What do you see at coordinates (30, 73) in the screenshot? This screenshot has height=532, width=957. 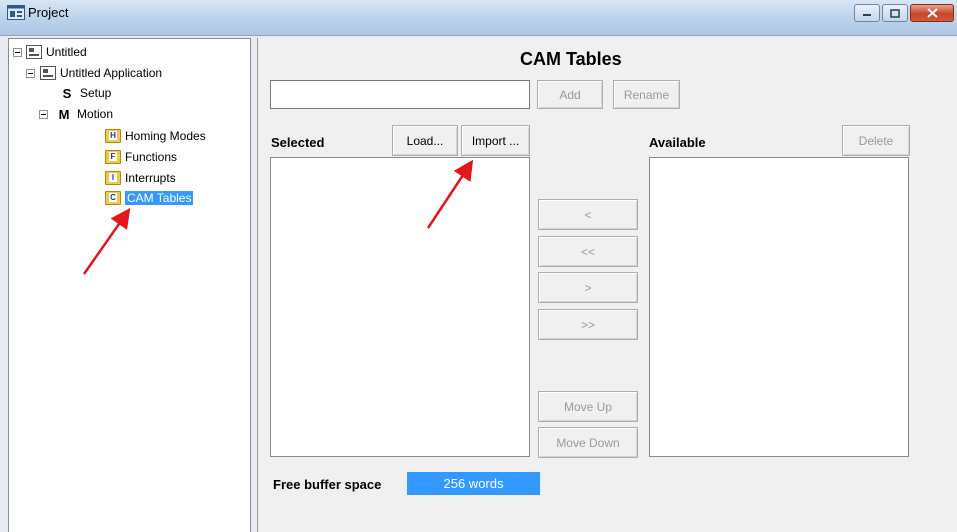 I see `collapse-application-toggle` at bounding box center [30, 73].